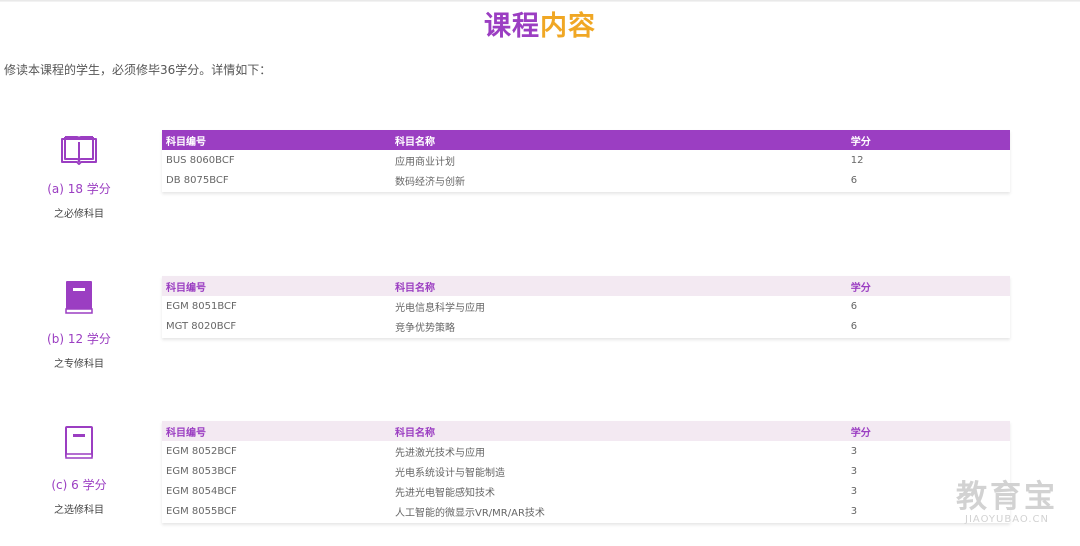  Describe the element at coordinates (79, 485) in the screenshot. I see `section-elective-credits: (c) 6 学分` at that location.